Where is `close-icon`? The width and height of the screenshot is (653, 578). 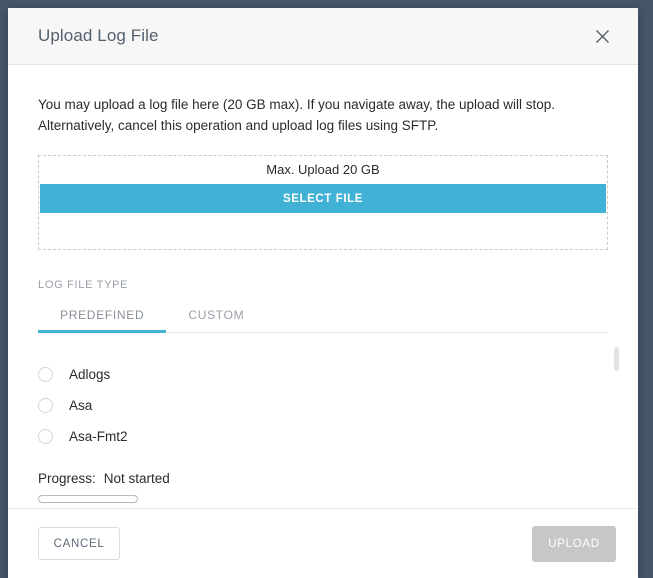
close-icon is located at coordinates (602, 36).